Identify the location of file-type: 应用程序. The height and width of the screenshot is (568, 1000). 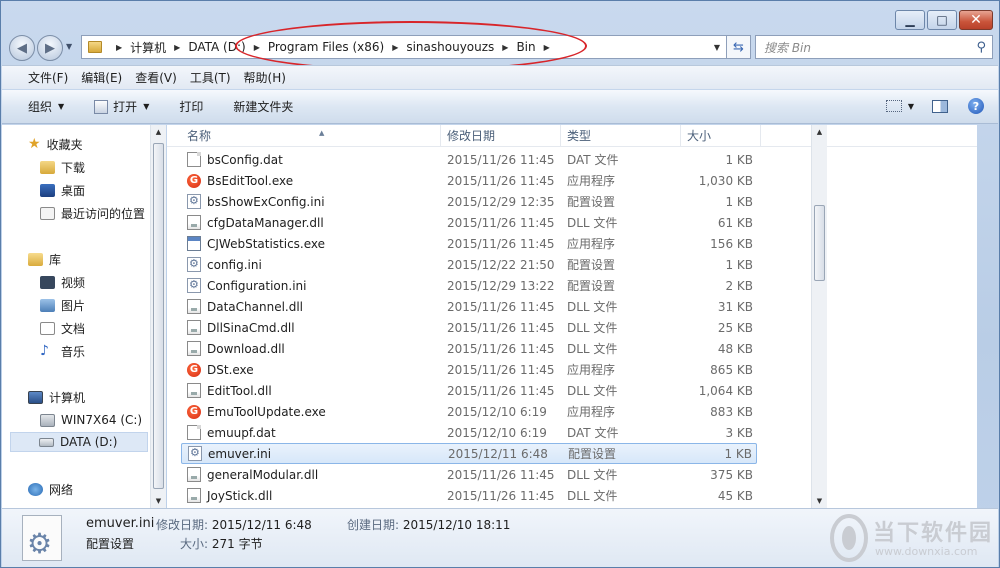
(591, 181).